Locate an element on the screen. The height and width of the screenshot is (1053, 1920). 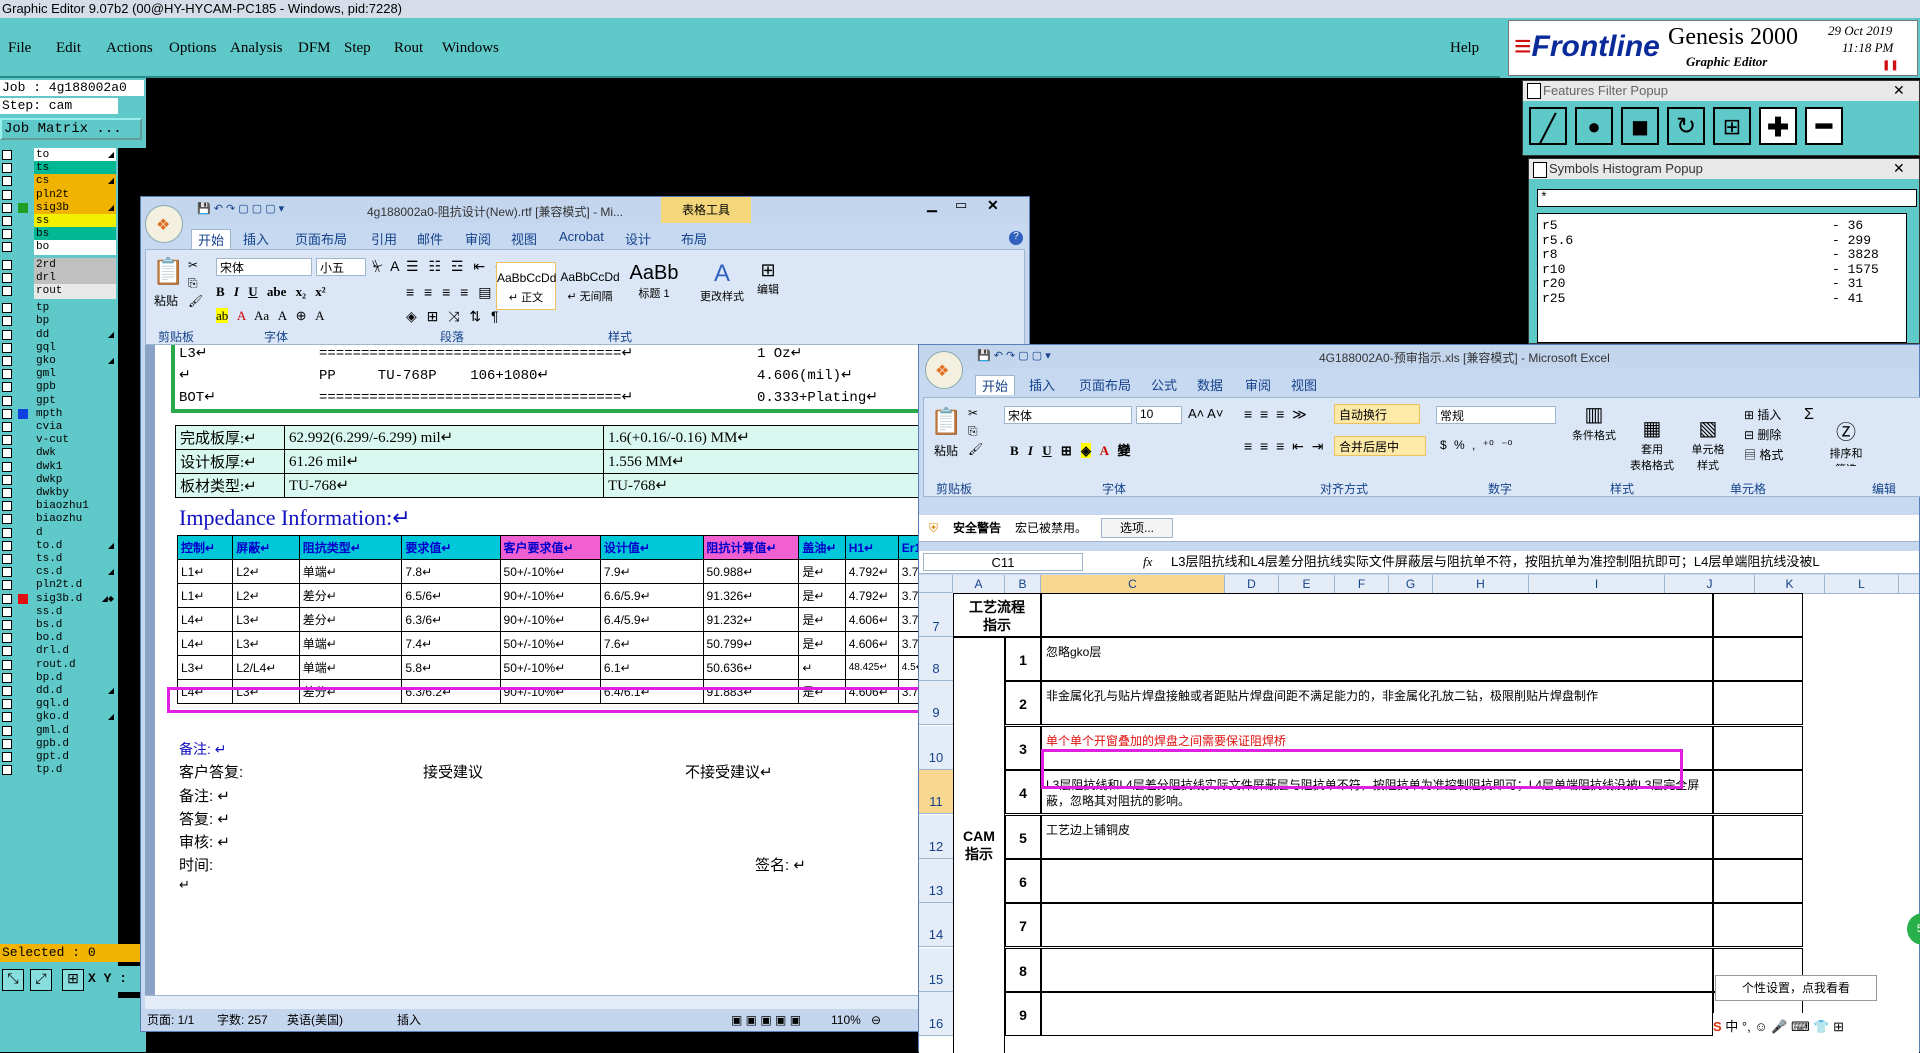
horizontal-scrollbar is located at coordinates (585, 1002).